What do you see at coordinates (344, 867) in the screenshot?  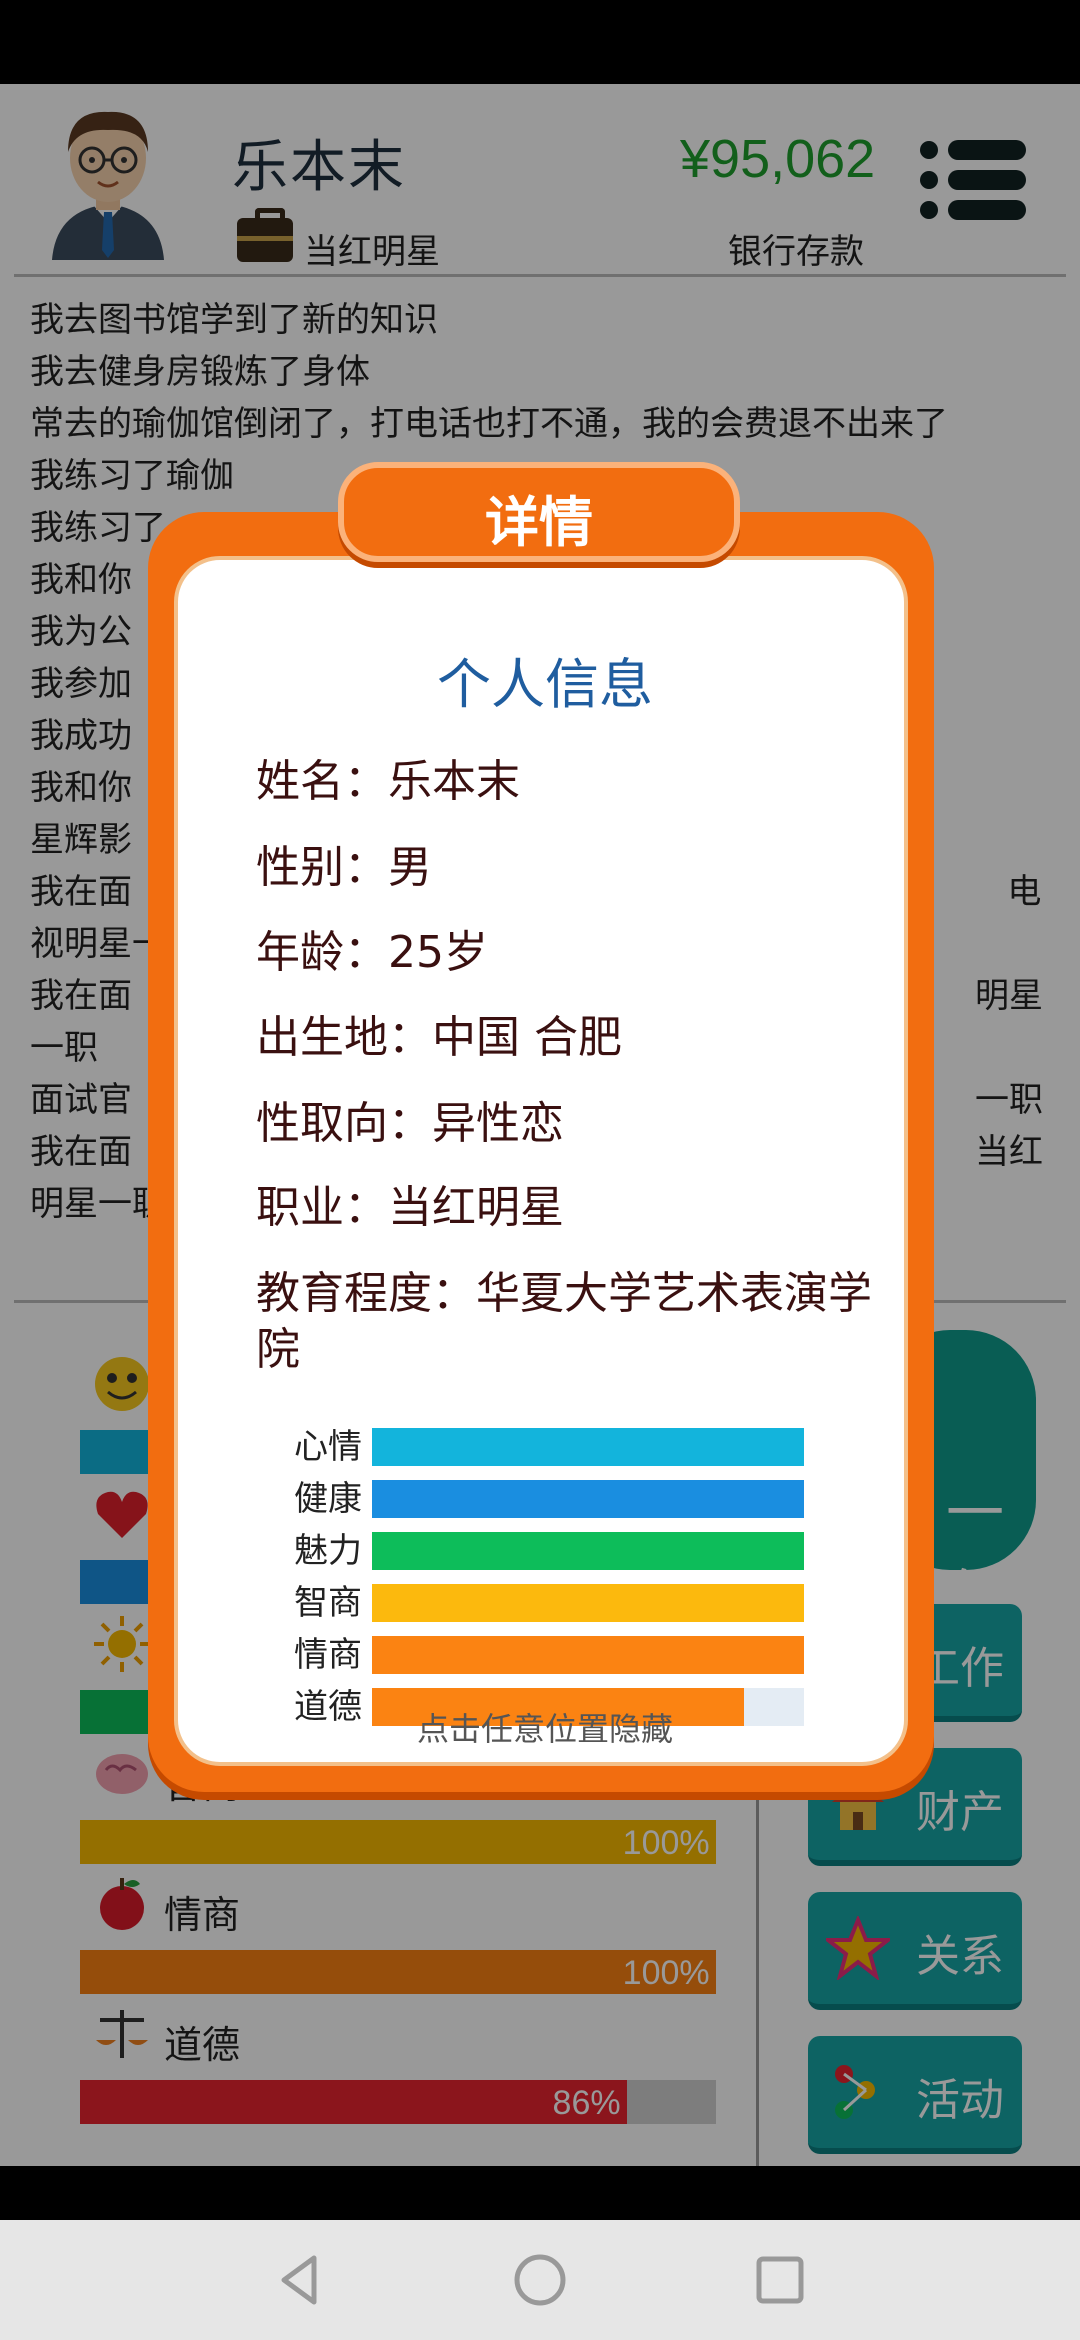 I see `info-gender: 性别：男` at bounding box center [344, 867].